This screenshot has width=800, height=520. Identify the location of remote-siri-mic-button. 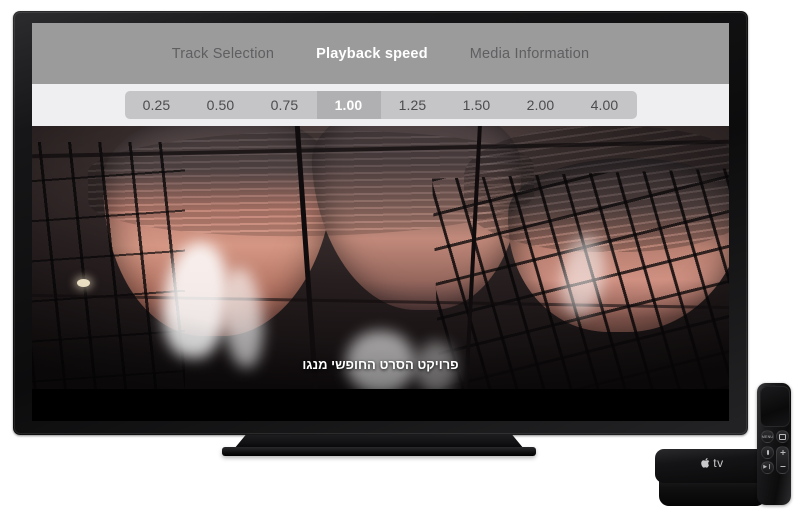
(767, 452).